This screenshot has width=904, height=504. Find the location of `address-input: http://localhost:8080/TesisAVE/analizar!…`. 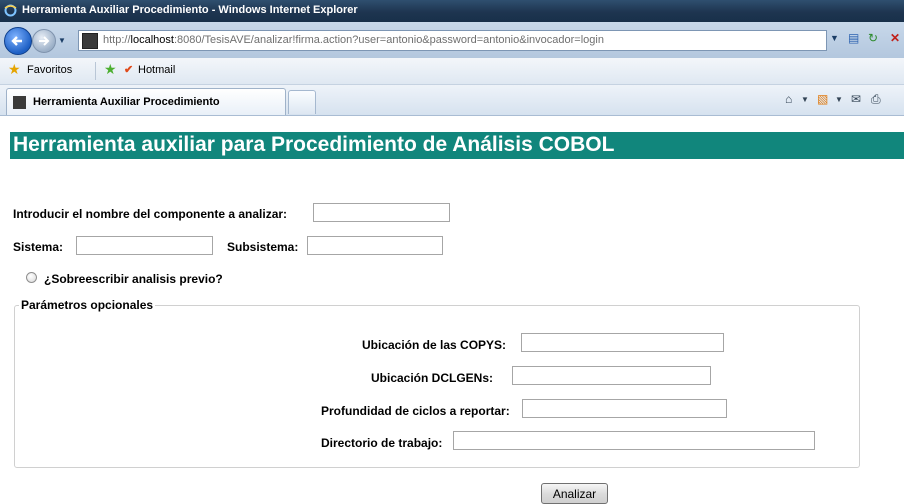

address-input: http://localhost:8080/TesisAVE/analizar!… is located at coordinates (452, 40).